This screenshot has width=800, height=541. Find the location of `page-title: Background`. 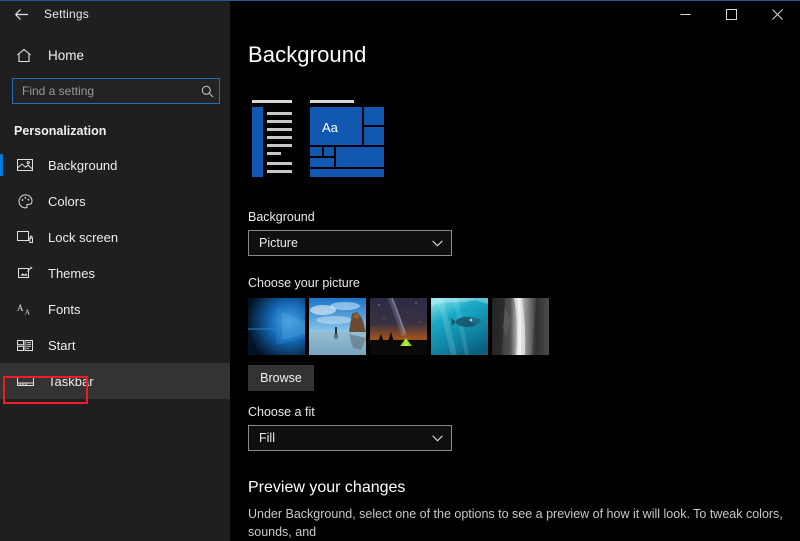

page-title: Background is located at coordinates (307, 54).